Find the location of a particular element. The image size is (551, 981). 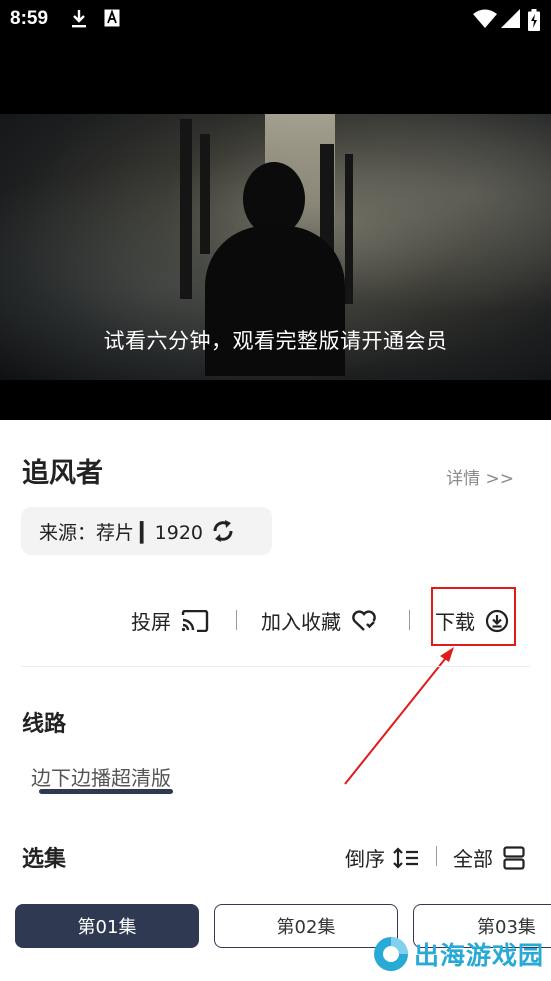

heart-icon is located at coordinates (364, 620).